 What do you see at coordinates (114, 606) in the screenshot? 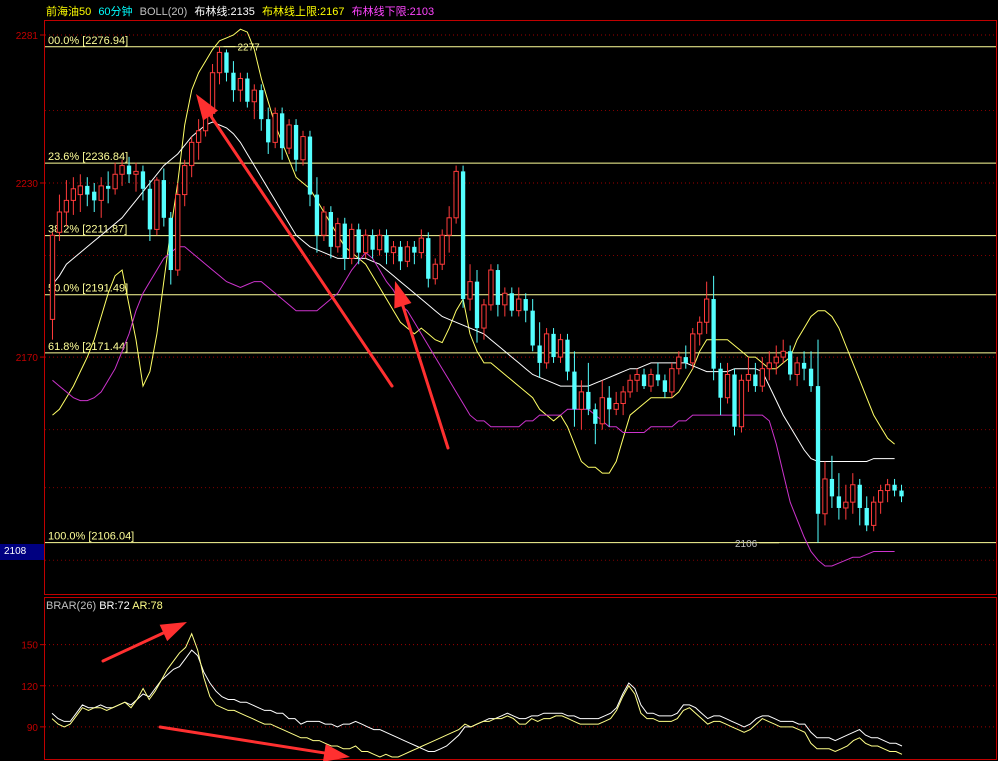
I see `br-label: BR:72` at bounding box center [114, 606].